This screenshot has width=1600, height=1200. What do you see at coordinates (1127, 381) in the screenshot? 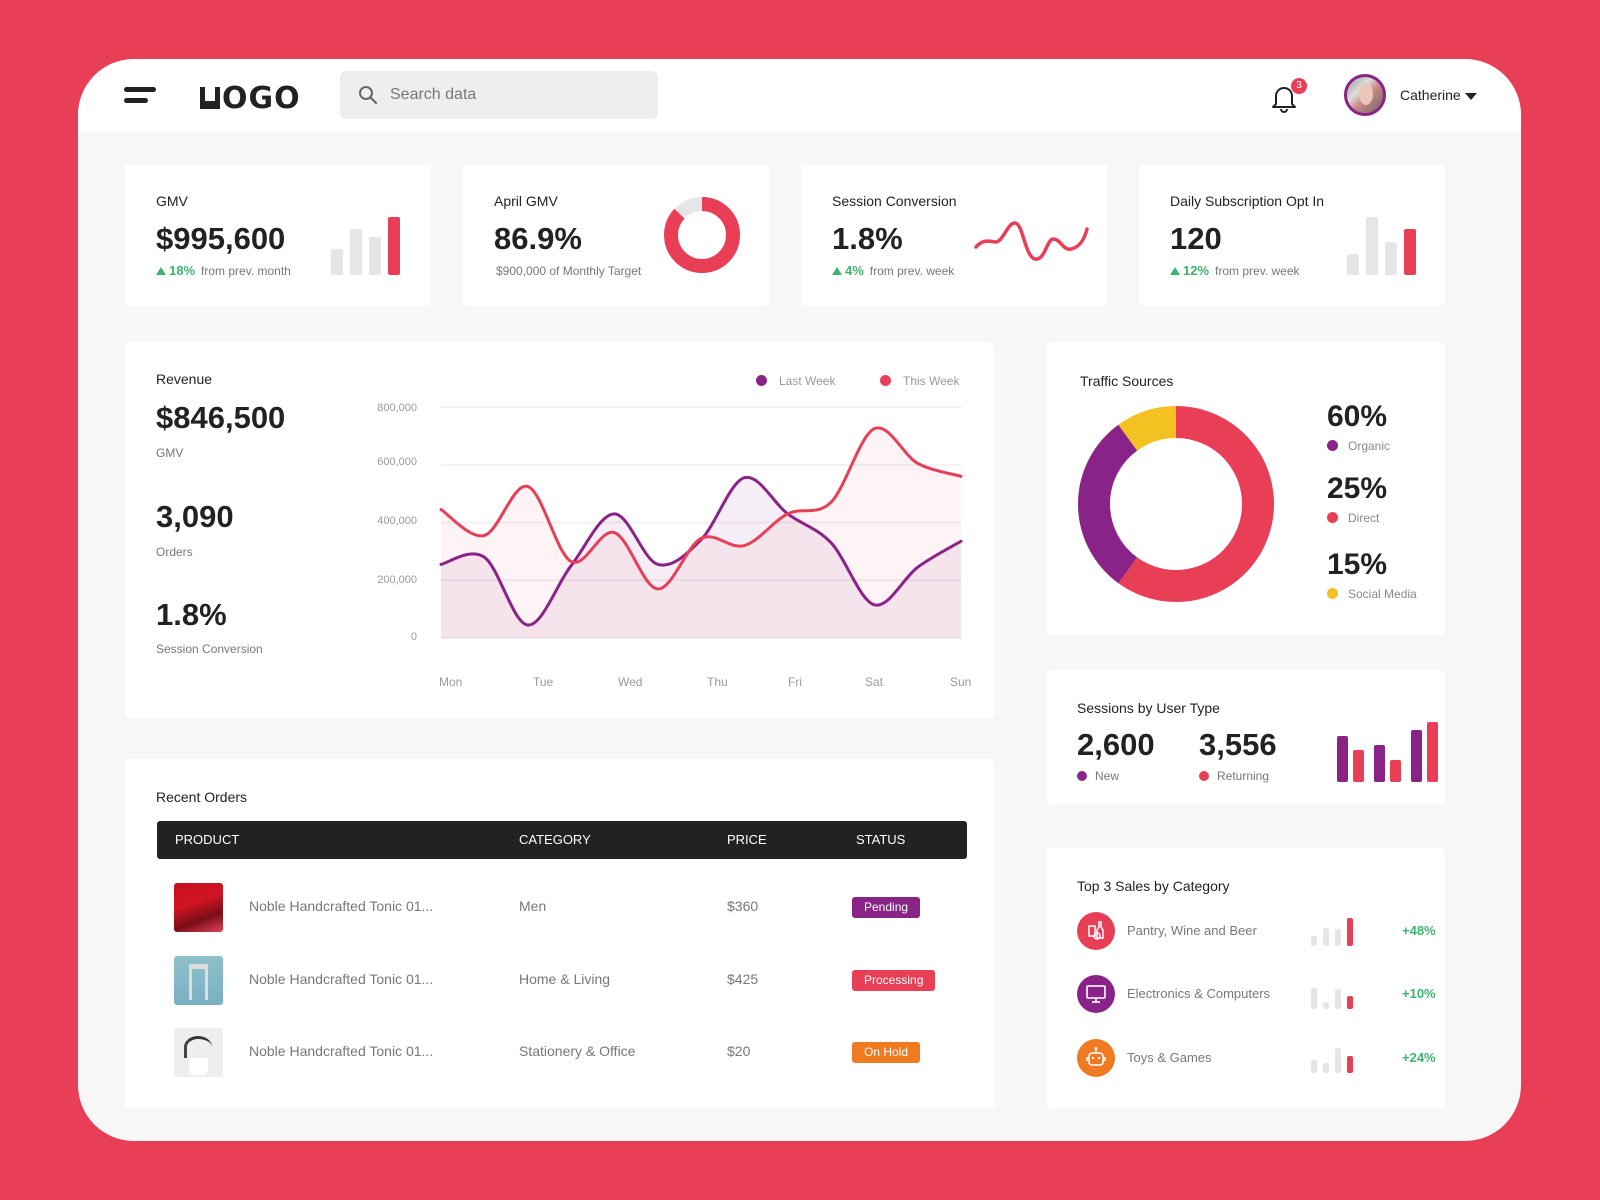
I see `traffic-title: Traffic Sources` at bounding box center [1127, 381].